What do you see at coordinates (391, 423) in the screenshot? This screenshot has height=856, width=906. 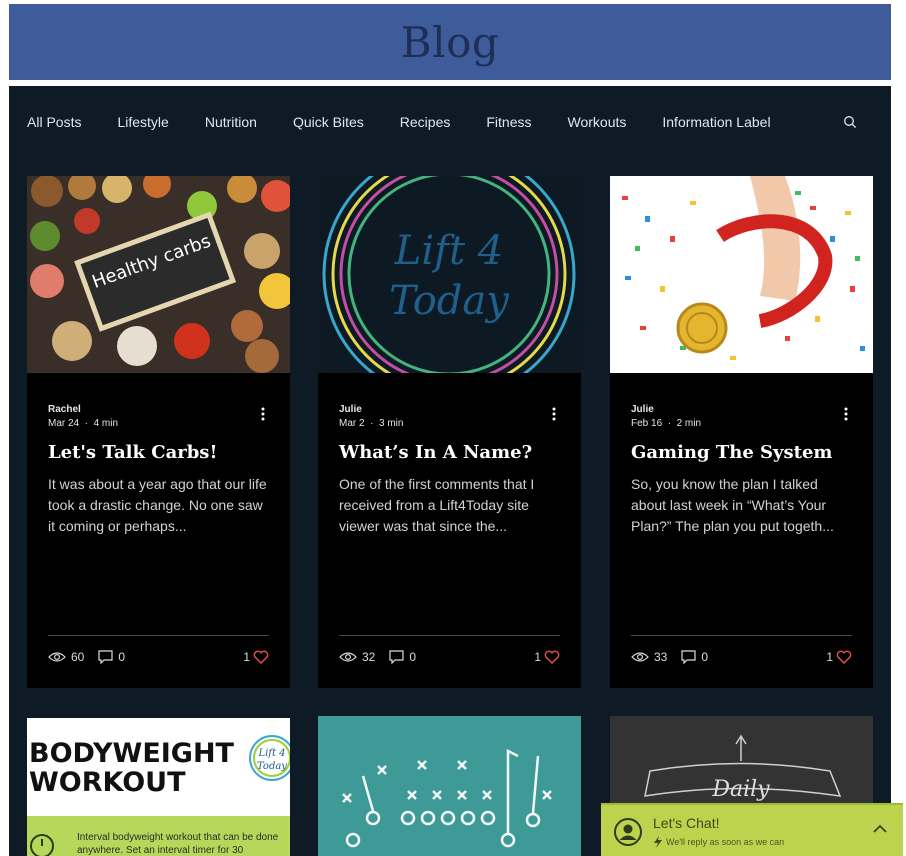 I see `post-read-time: 3 min` at bounding box center [391, 423].